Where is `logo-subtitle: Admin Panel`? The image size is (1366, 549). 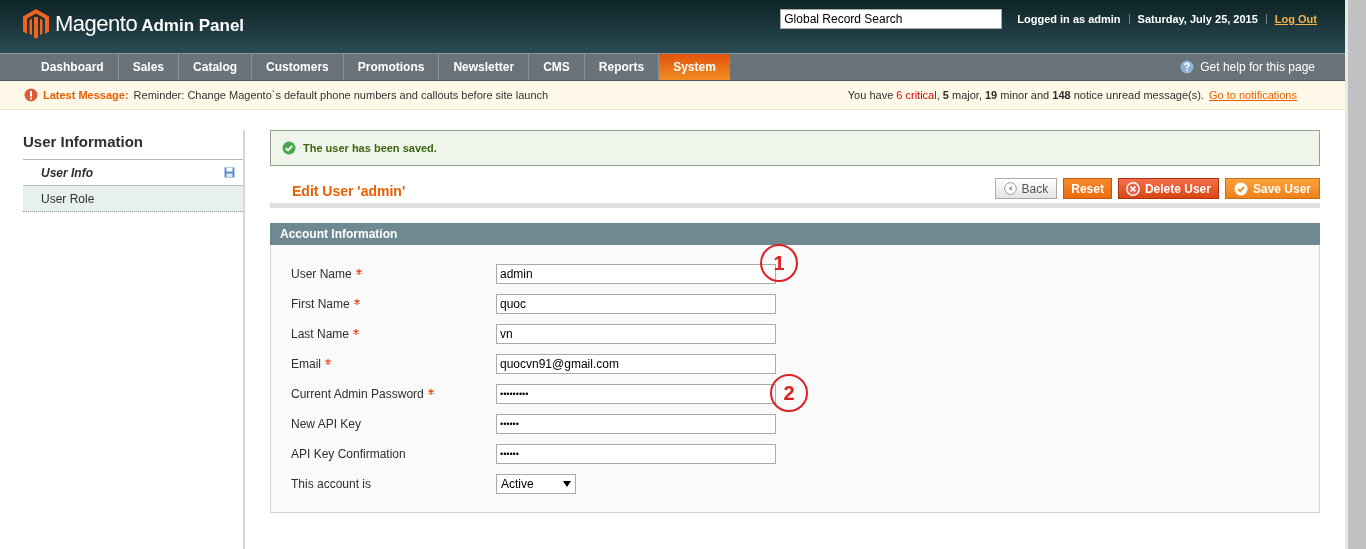 logo-subtitle: Admin Panel is located at coordinates (193, 25).